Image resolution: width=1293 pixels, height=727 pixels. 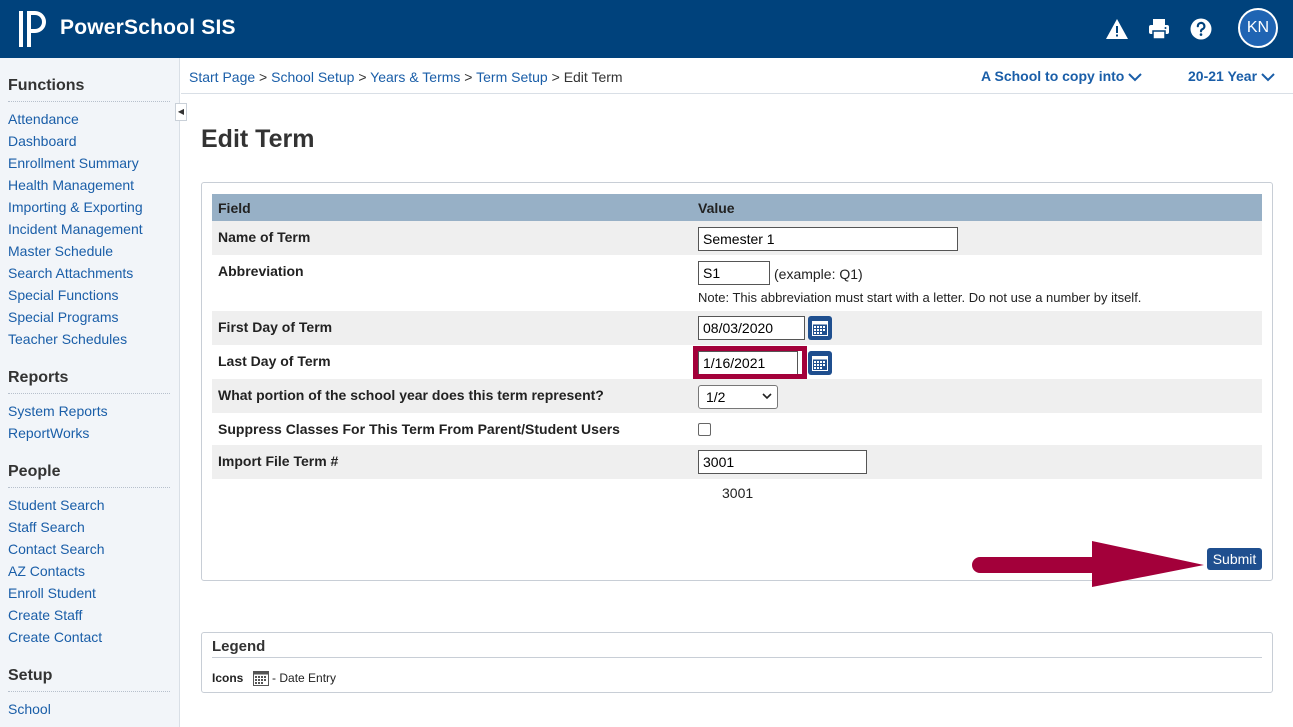 What do you see at coordinates (782, 462) in the screenshot?
I see `import-file-input: 3001` at bounding box center [782, 462].